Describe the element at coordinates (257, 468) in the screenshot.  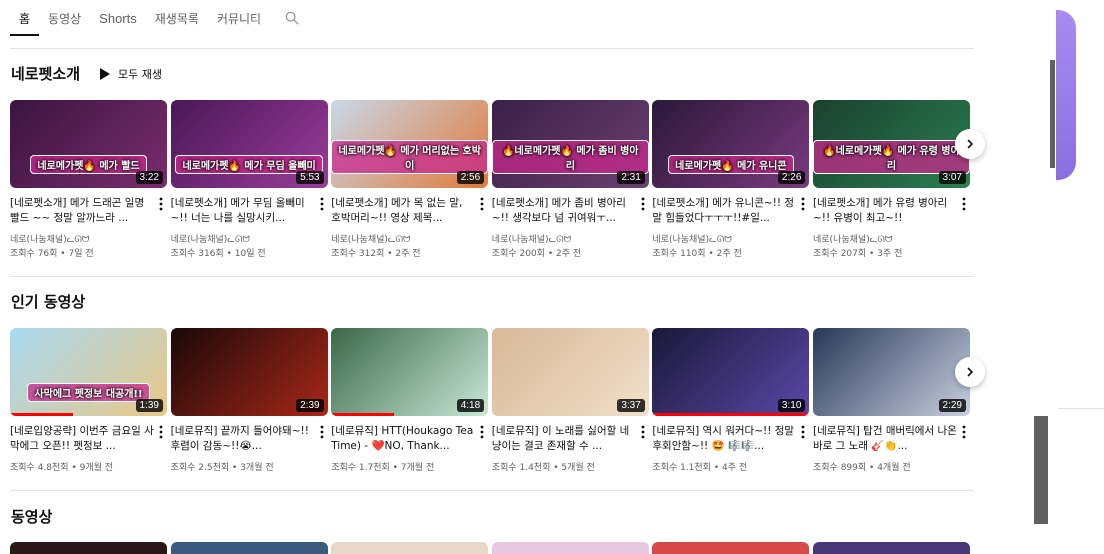
I see `upload-age: 3개월 전` at that location.